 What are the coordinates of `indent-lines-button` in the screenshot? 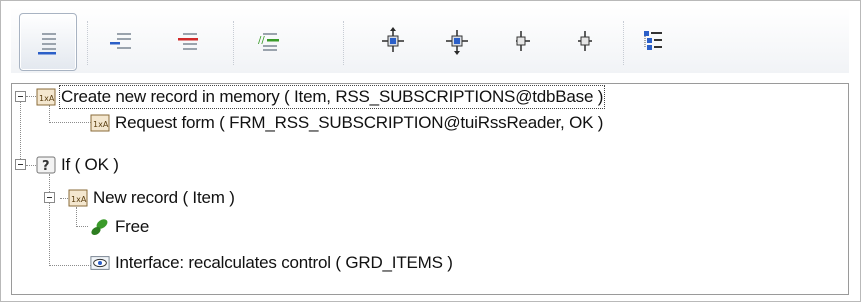 It's located at (48, 42).